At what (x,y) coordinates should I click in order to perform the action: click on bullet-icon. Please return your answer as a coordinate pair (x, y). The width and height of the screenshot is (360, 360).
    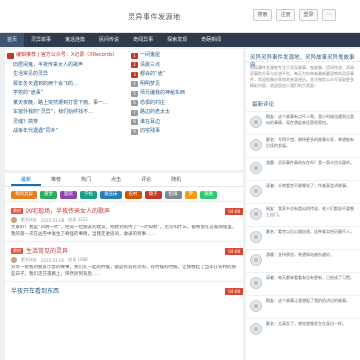
    Looking at the image, I should click on (10, 55).